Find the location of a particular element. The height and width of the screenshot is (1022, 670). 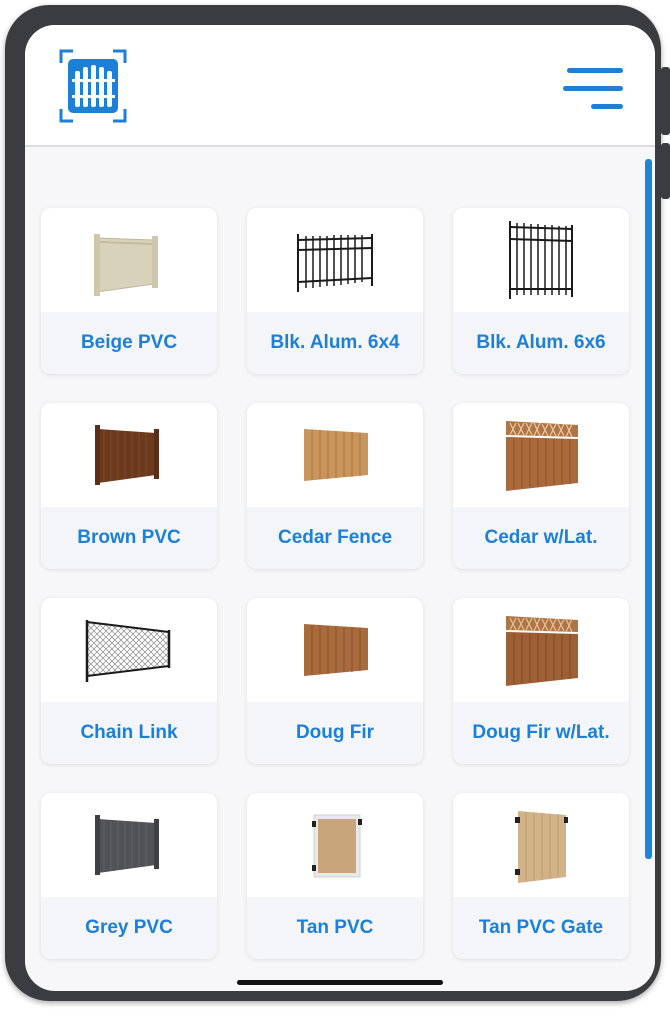

cedar-lattice-fence-icon is located at coordinates (541, 455).